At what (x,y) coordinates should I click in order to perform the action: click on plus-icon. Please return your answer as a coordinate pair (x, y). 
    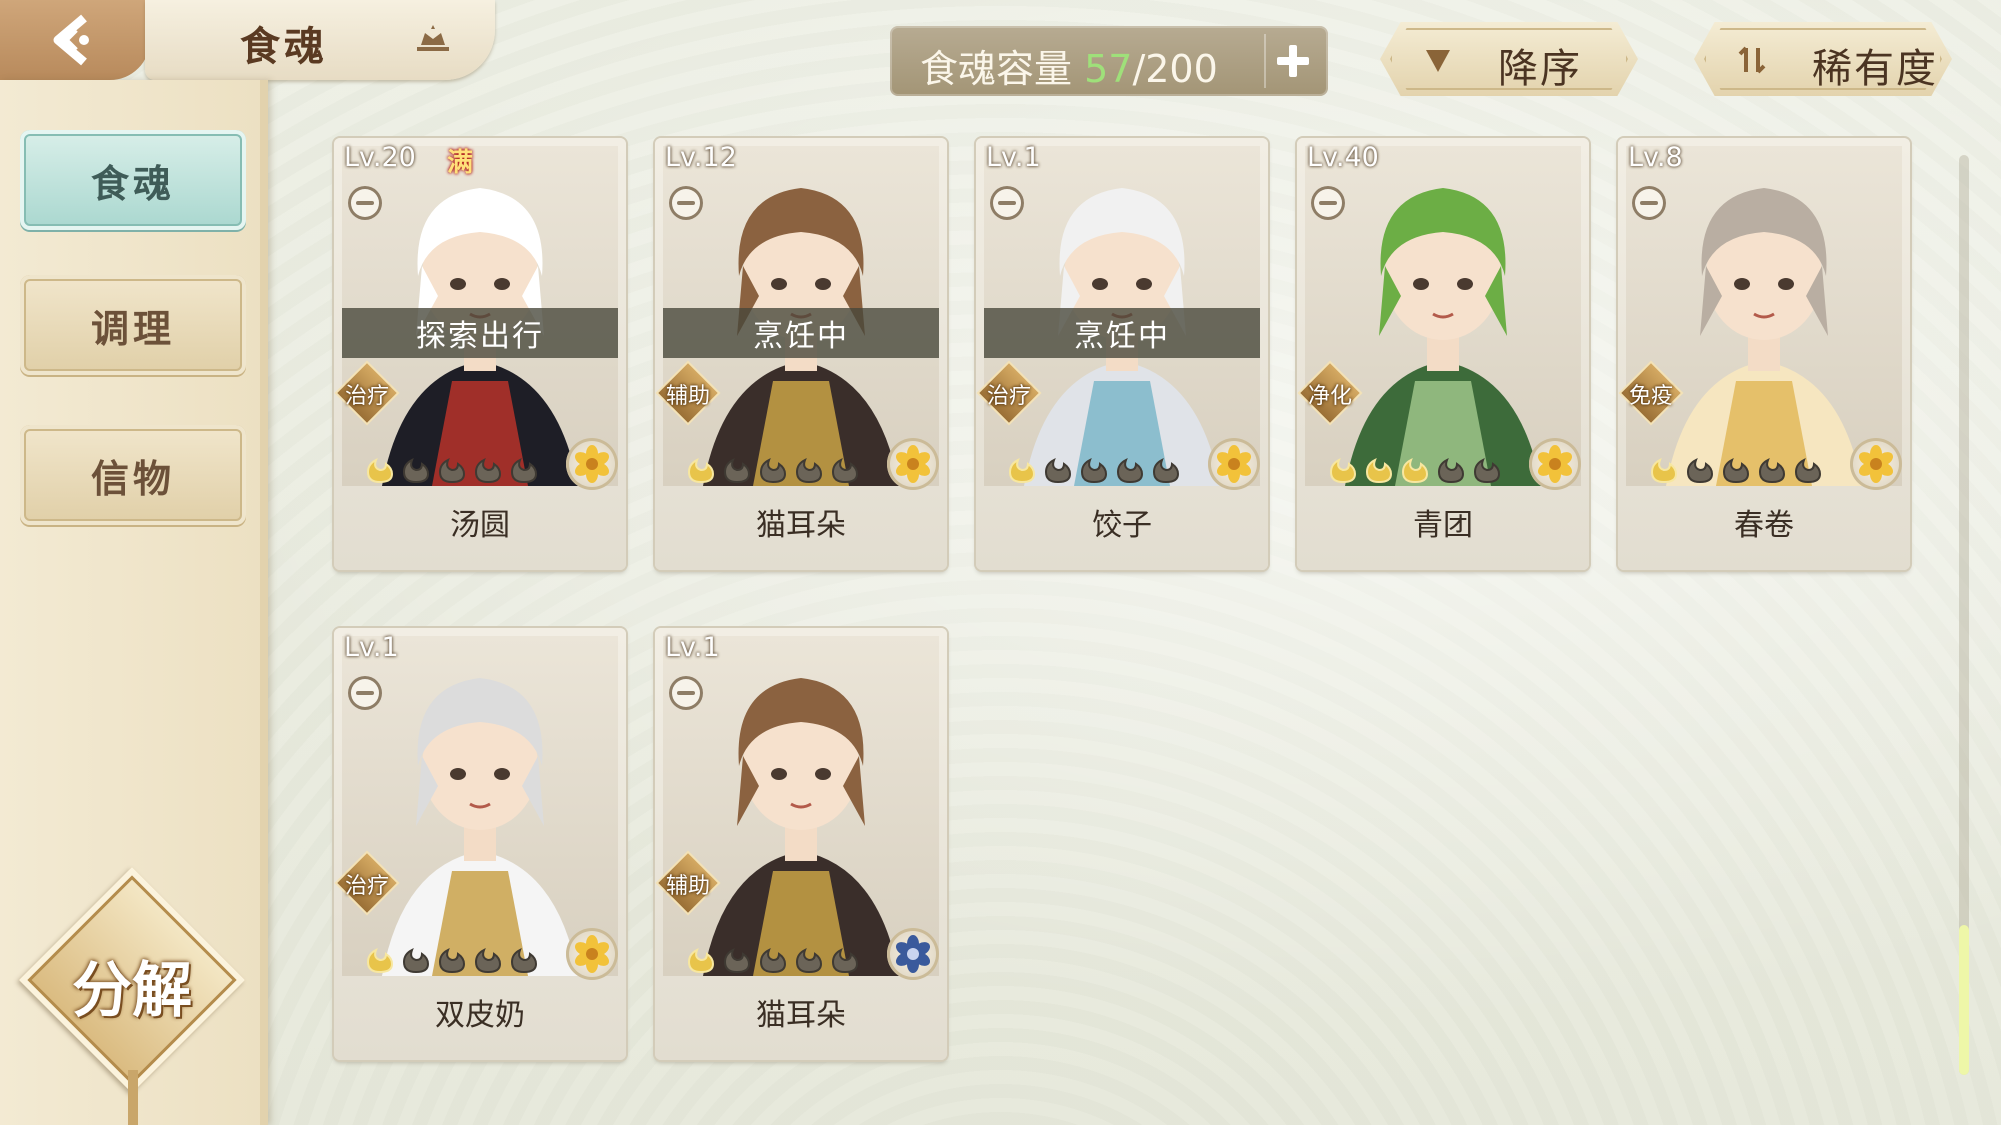
    Looking at the image, I should click on (1293, 61).